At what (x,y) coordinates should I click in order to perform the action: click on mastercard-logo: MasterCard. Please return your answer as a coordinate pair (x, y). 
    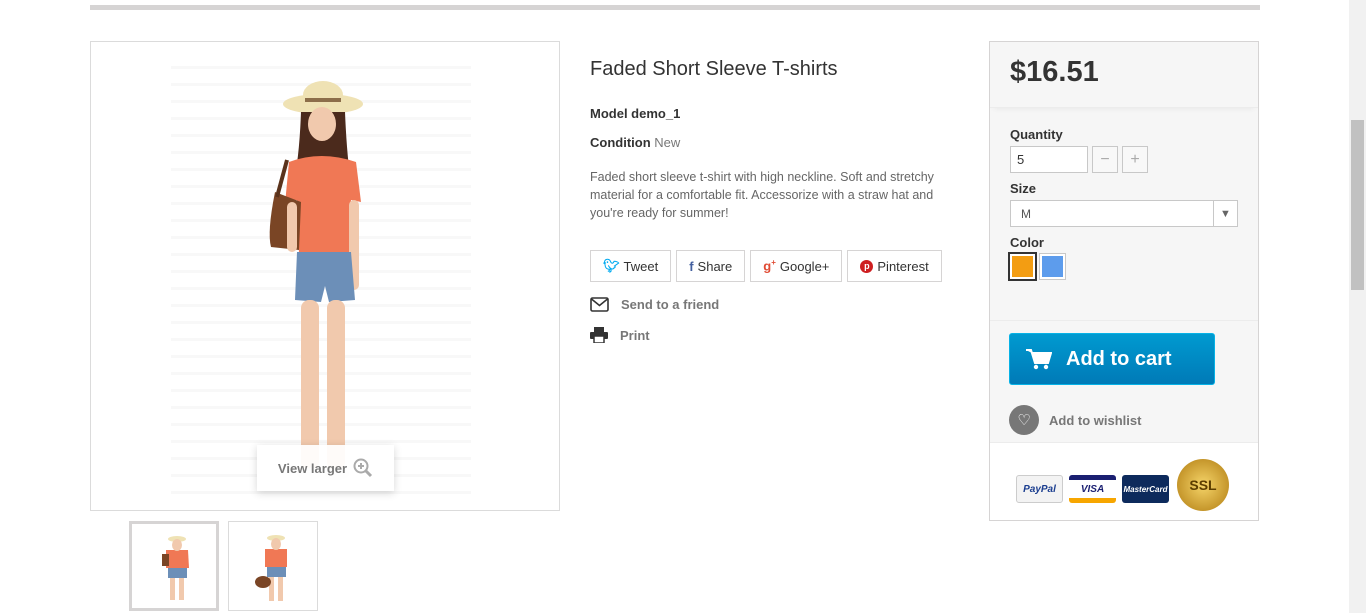
    Looking at the image, I should click on (1145, 489).